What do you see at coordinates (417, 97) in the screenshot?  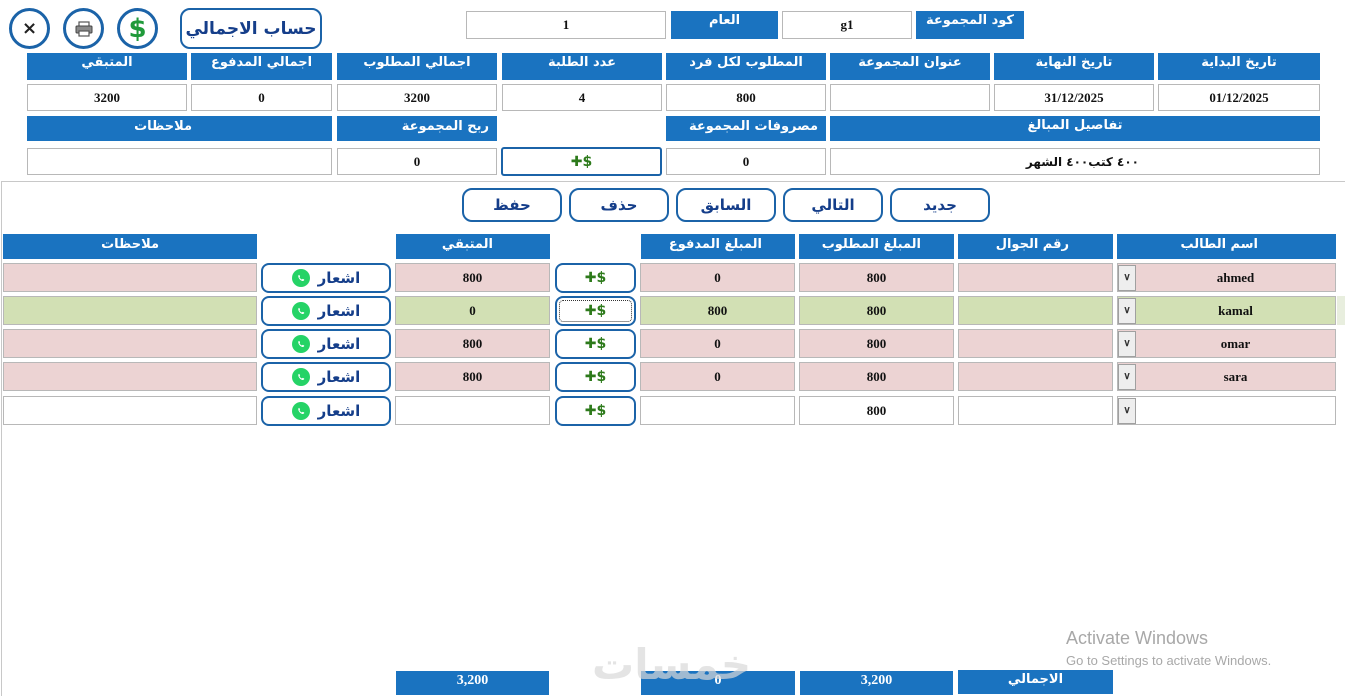 I see `total-required-value: 3200` at bounding box center [417, 97].